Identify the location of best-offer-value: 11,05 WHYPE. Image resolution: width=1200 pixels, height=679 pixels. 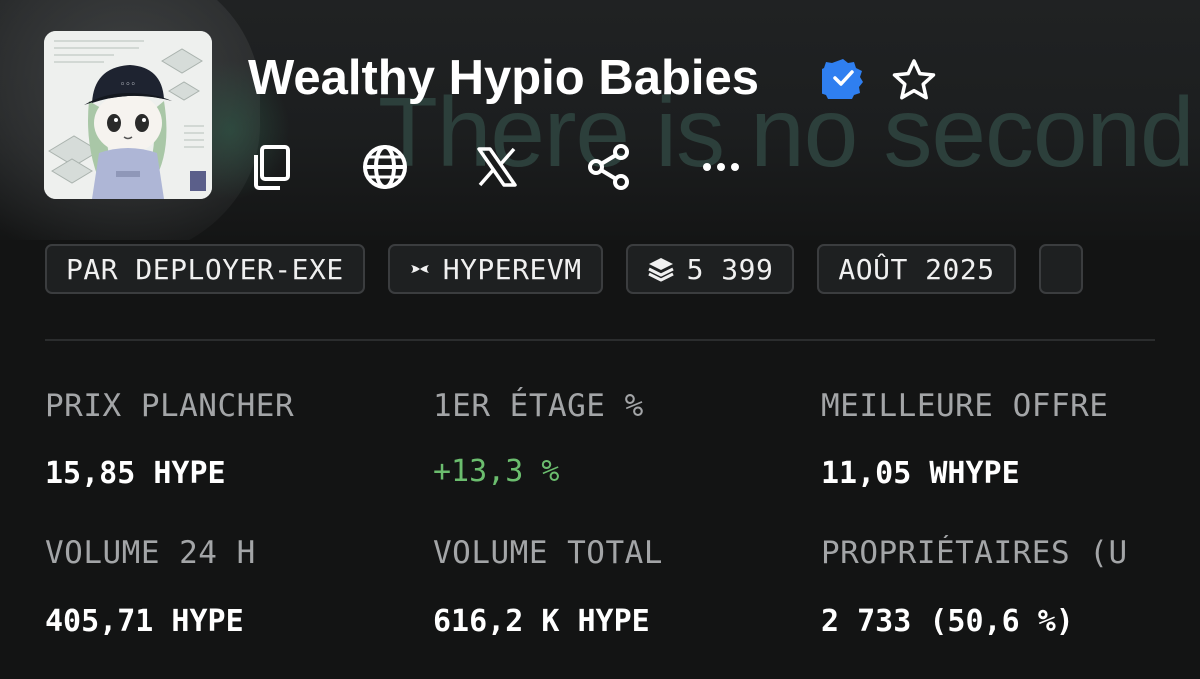
(920, 473).